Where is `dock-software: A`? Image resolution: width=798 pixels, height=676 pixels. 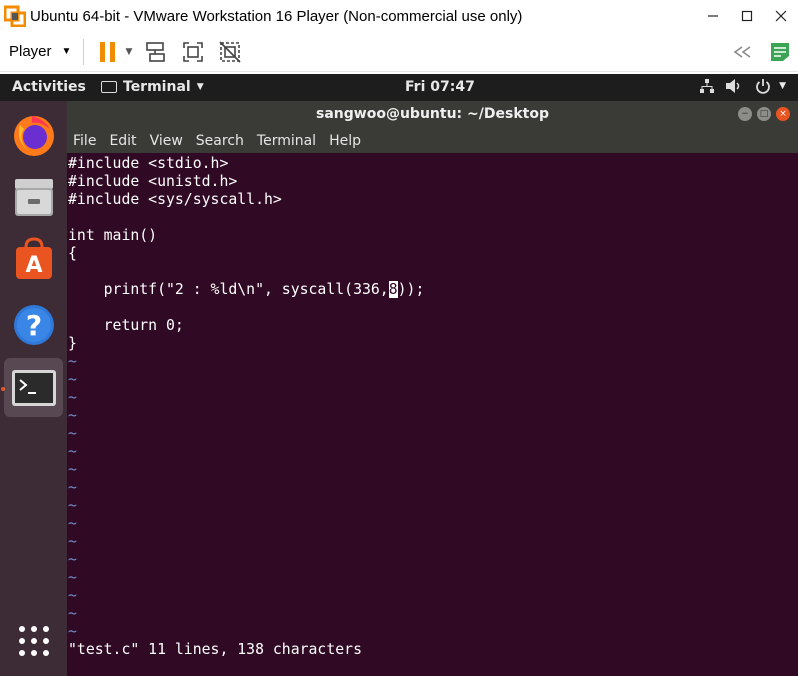 dock-software: A is located at coordinates (33, 258).